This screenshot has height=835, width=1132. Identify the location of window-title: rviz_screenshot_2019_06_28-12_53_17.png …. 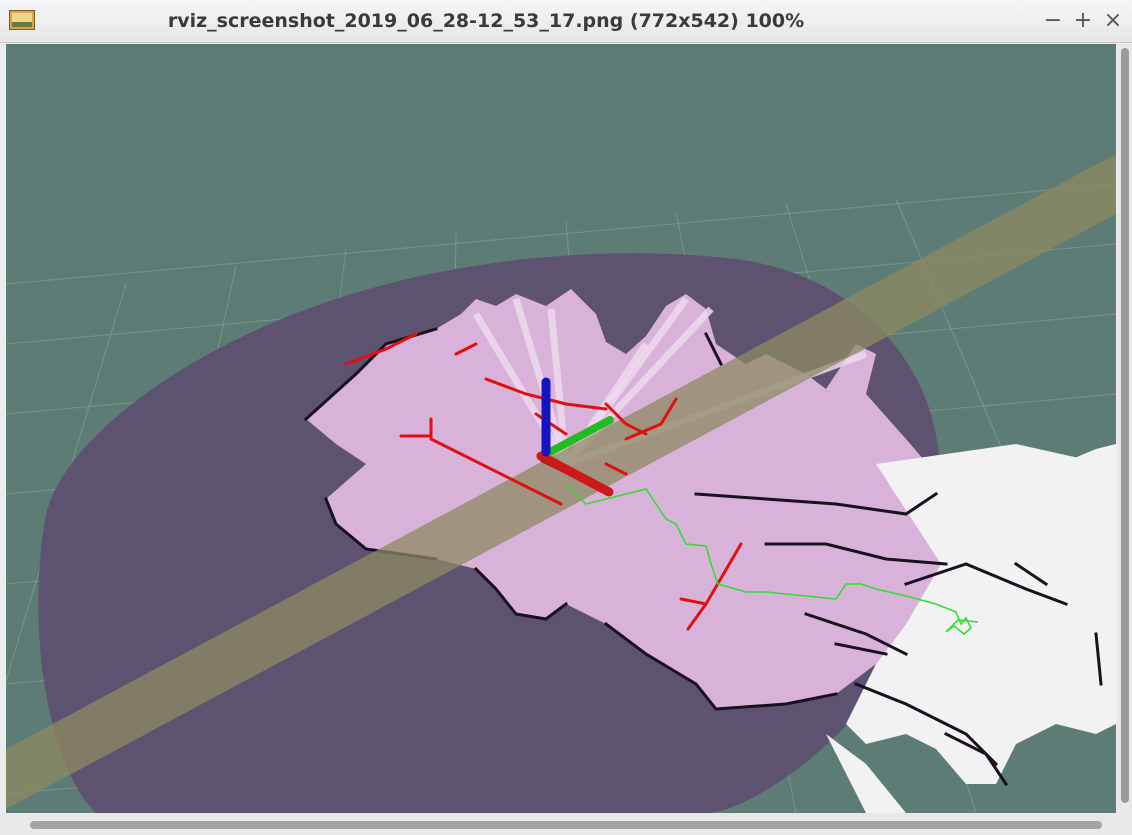
(486, 21).